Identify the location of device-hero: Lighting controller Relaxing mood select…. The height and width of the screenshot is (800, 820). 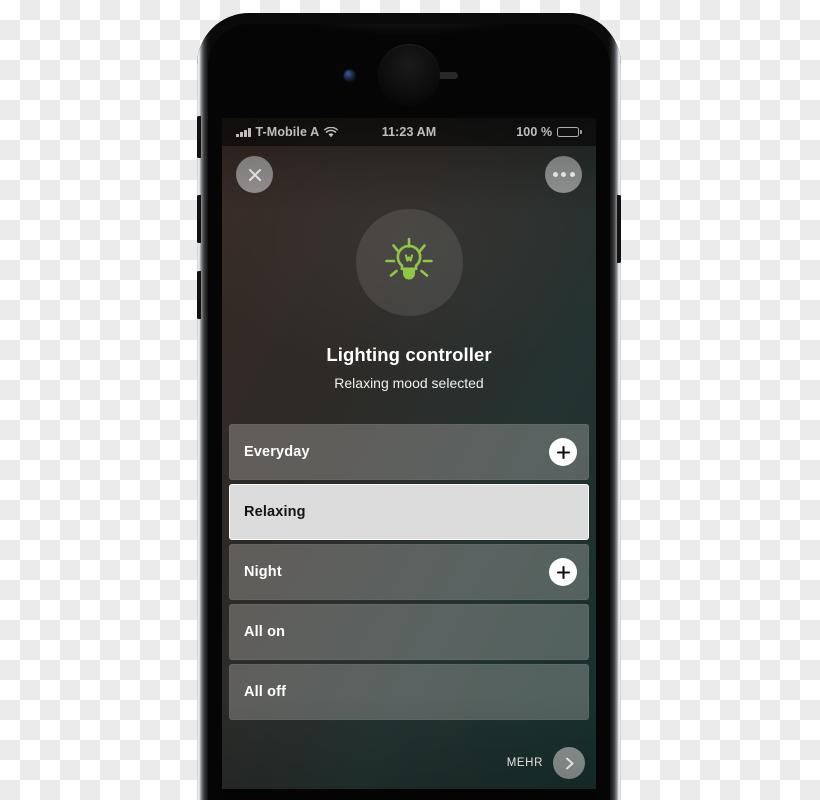
(409, 292).